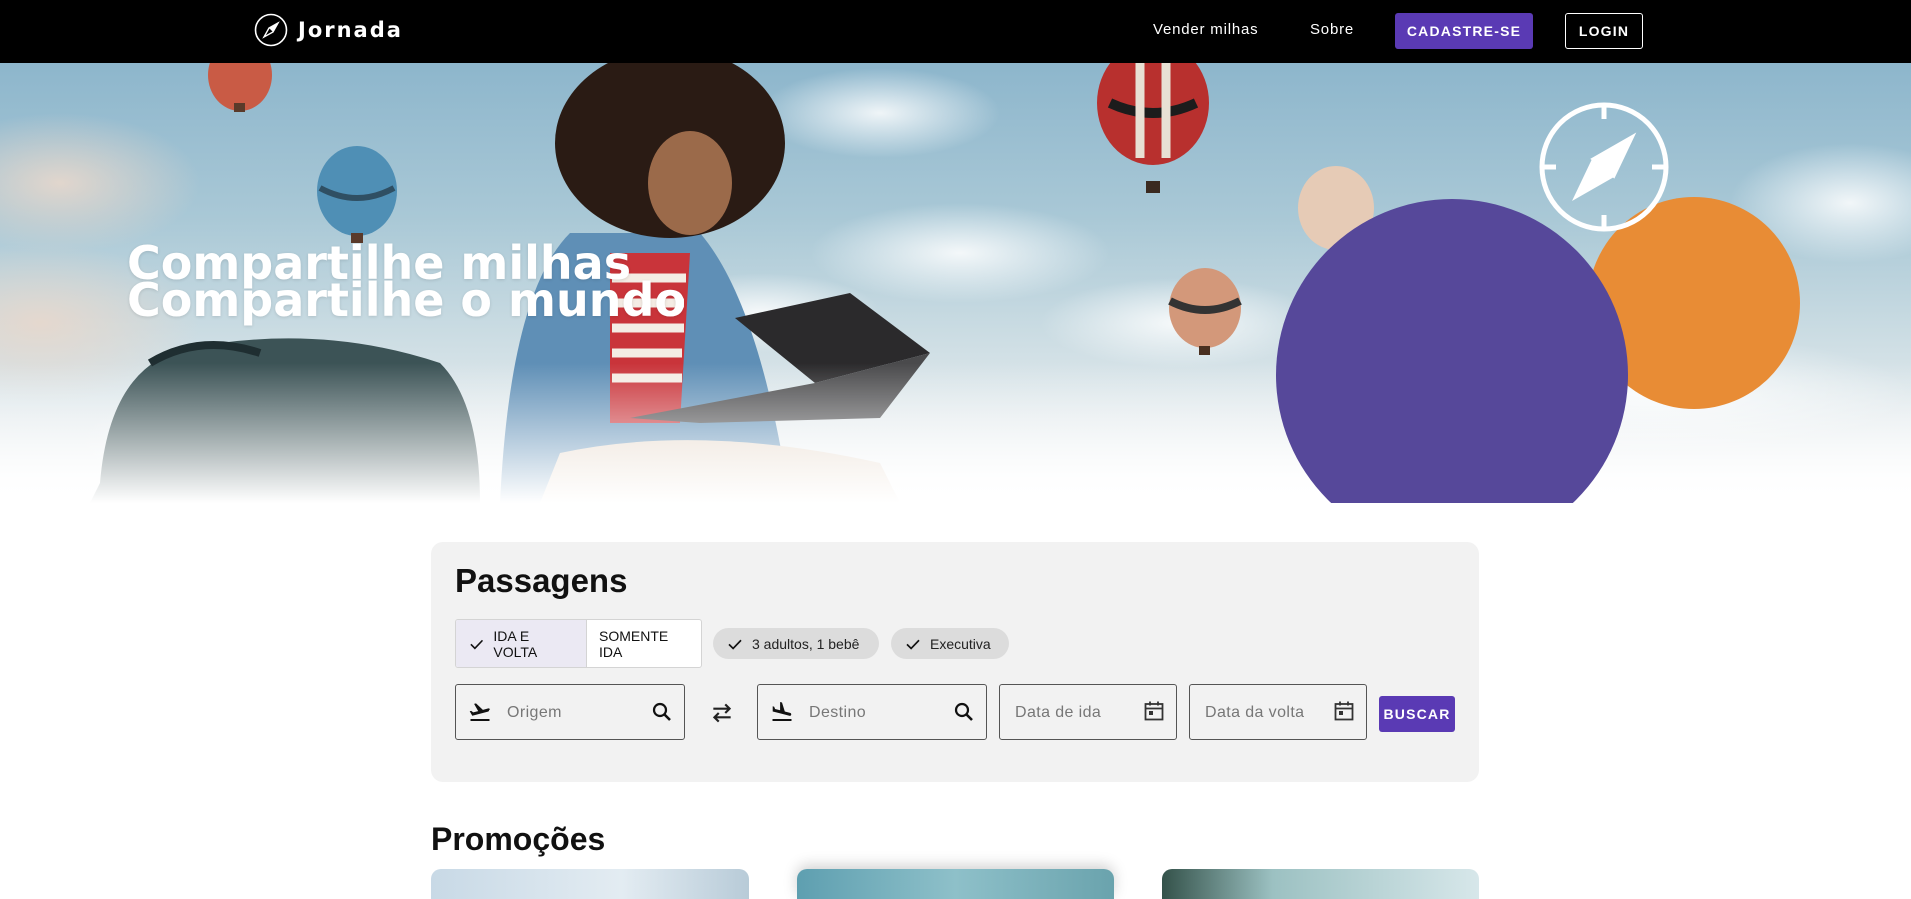 Image resolution: width=1911 pixels, height=899 pixels. I want to click on depart-date-field, so click(1088, 712).